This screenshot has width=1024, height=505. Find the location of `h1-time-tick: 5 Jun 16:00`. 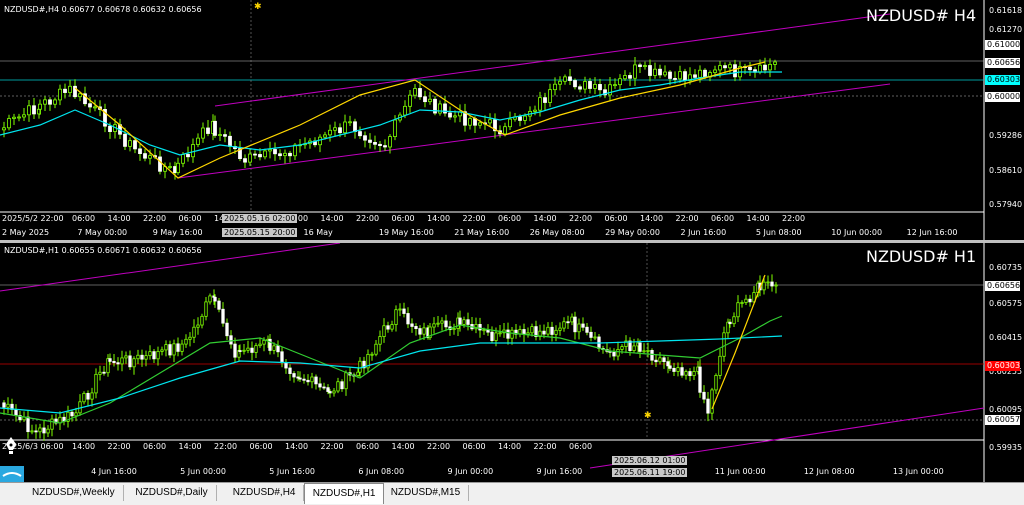

h1-time-tick: 5 Jun 16:00 is located at coordinates (292, 471).